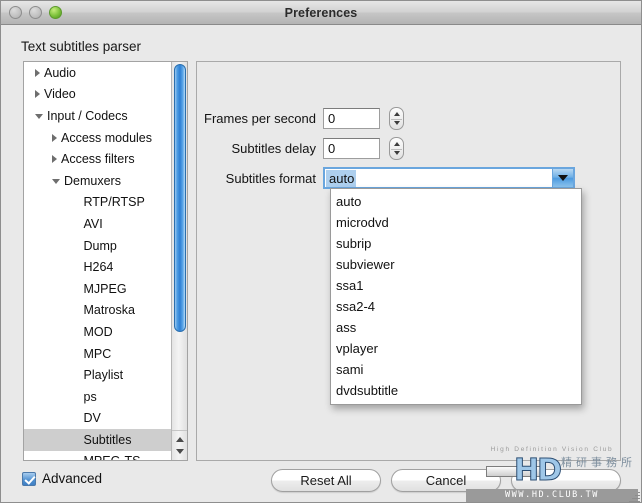 This screenshot has width=642, height=503. I want to click on window-controls, so click(35, 12).